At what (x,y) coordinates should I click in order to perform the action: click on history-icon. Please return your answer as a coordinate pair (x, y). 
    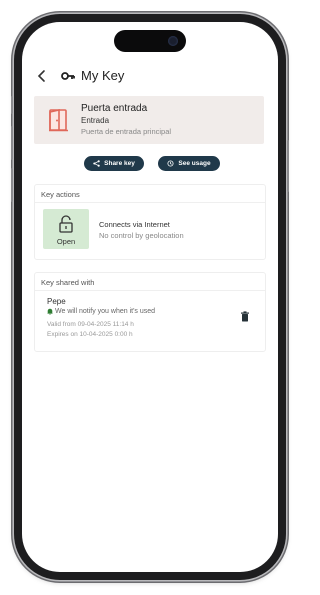
    Looking at the image, I should click on (170, 163).